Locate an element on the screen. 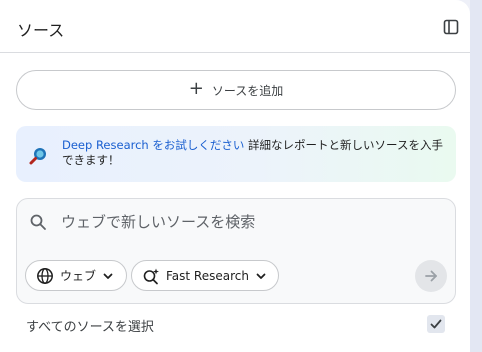  search-icon is located at coordinates (38, 222).